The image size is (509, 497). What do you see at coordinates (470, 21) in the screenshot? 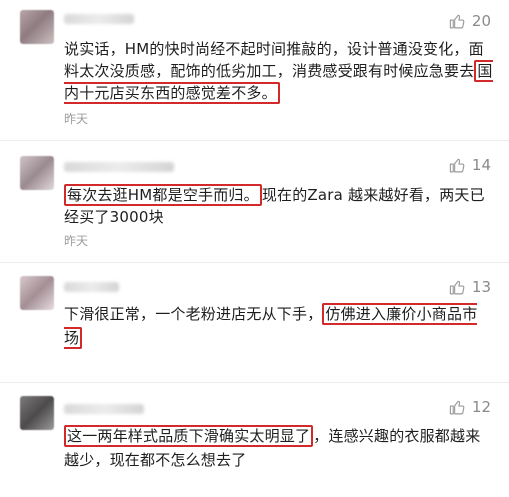
I see `like-button: 20` at bounding box center [470, 21].